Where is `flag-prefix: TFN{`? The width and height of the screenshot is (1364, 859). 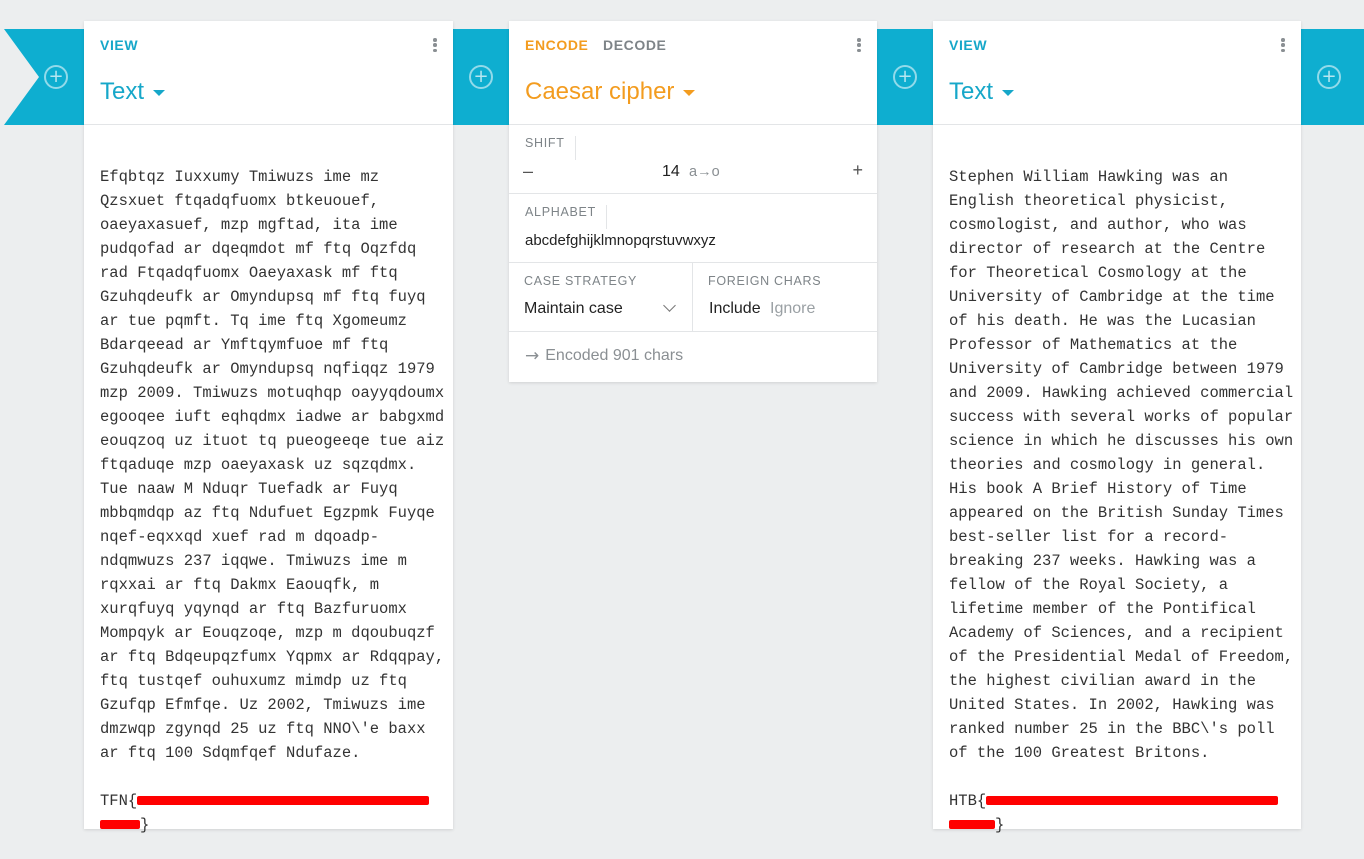
flag-prefix: TFN{ is located at coordinates (119, 801).